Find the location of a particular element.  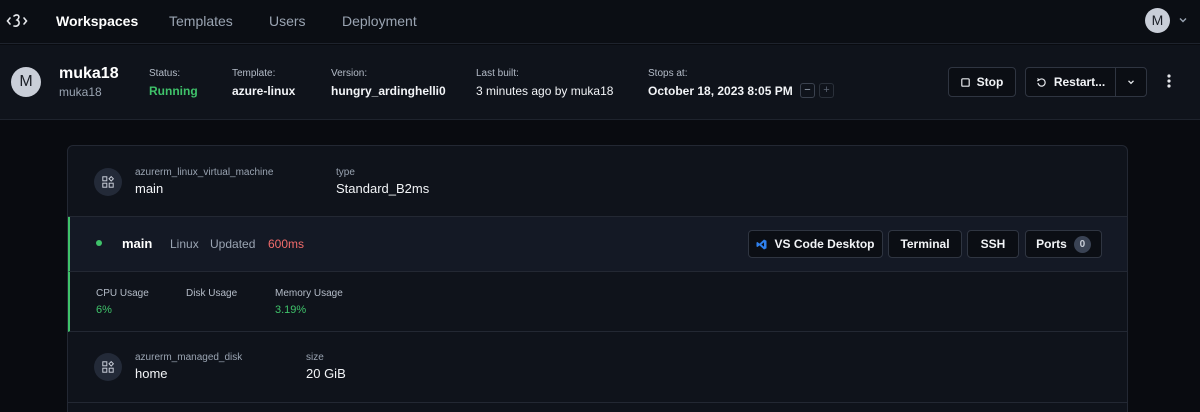

agent-updated-label: Updated is located at coordinates (233, 244).